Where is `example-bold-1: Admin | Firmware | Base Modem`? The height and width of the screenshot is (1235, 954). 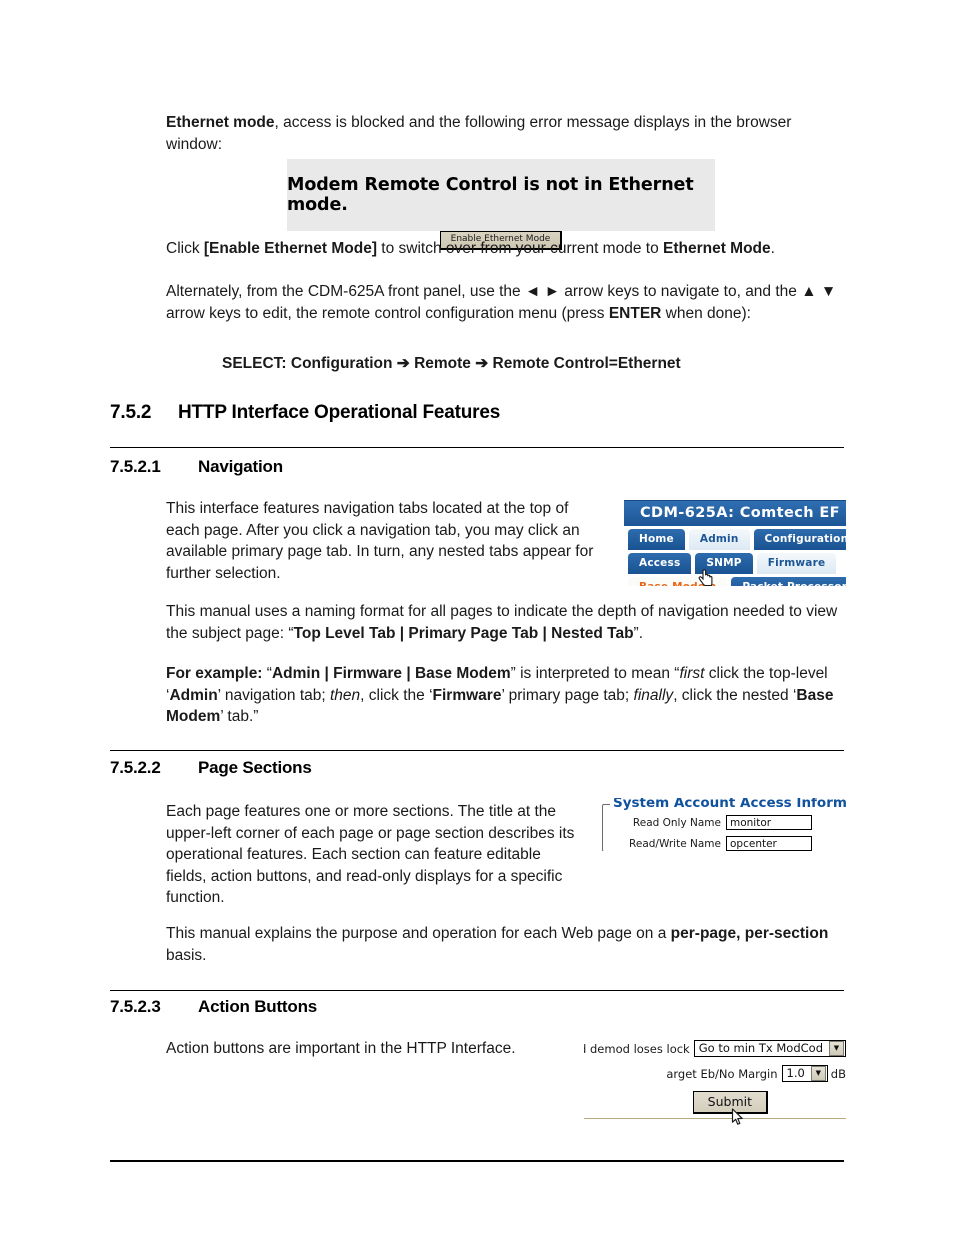 example-bold-1: Admin | Firmware | Base Modem is located at coordinates (391, 673).